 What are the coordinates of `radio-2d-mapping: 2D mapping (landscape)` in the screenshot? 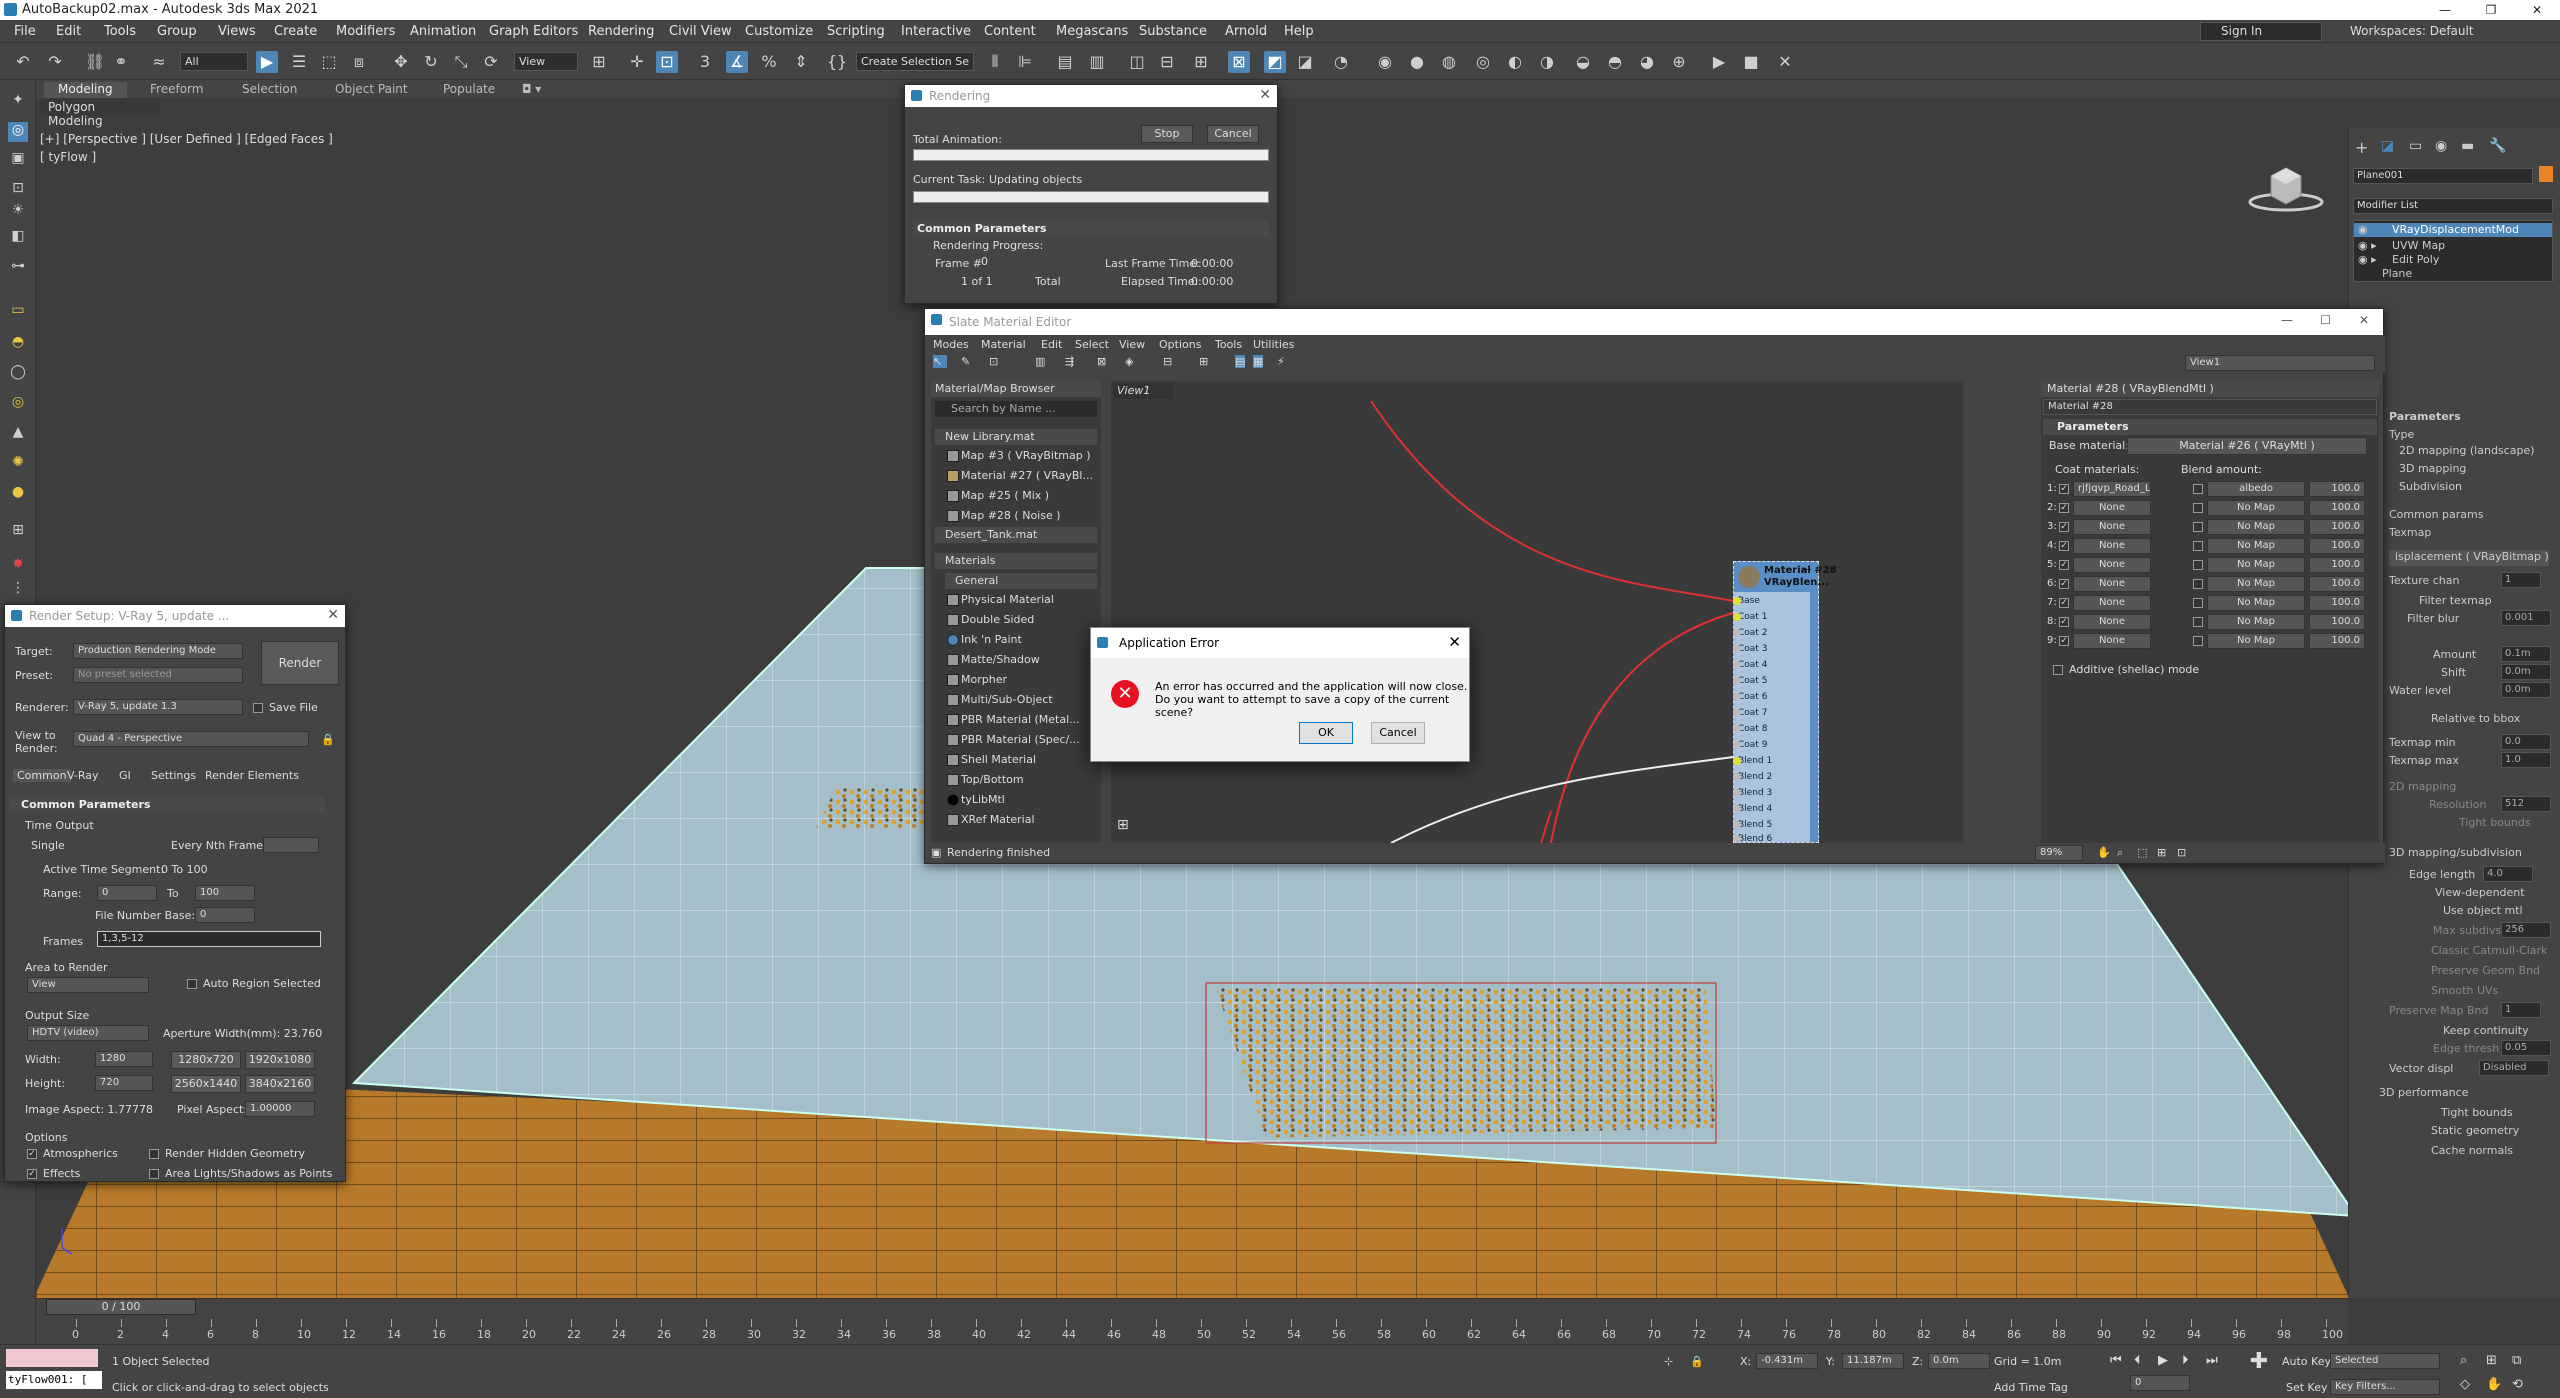 It's located at (2467, 450).